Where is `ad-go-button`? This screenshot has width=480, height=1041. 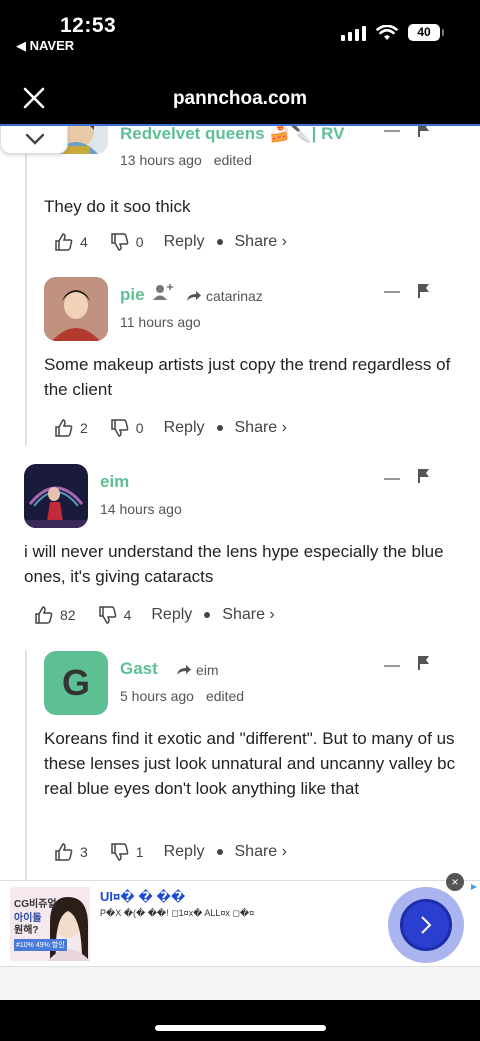 ad-go-button is located at coordinates (426, 925).